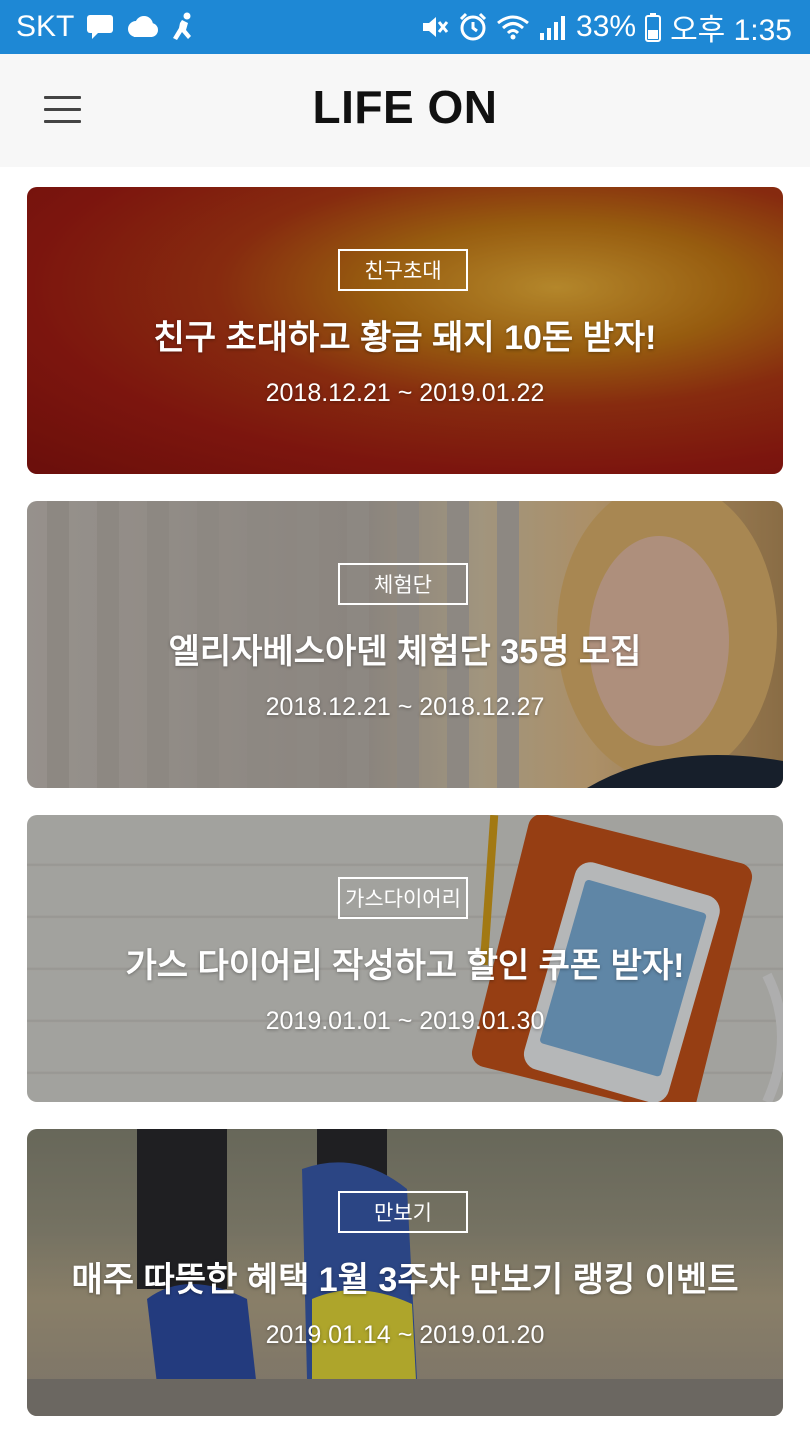 This screenshot has height=1443, width=810. Describe the element at coordinates (405, 707) in the screenshot. I see `event-period: 2018.12.21 ~ 2018.12.27` at that location.